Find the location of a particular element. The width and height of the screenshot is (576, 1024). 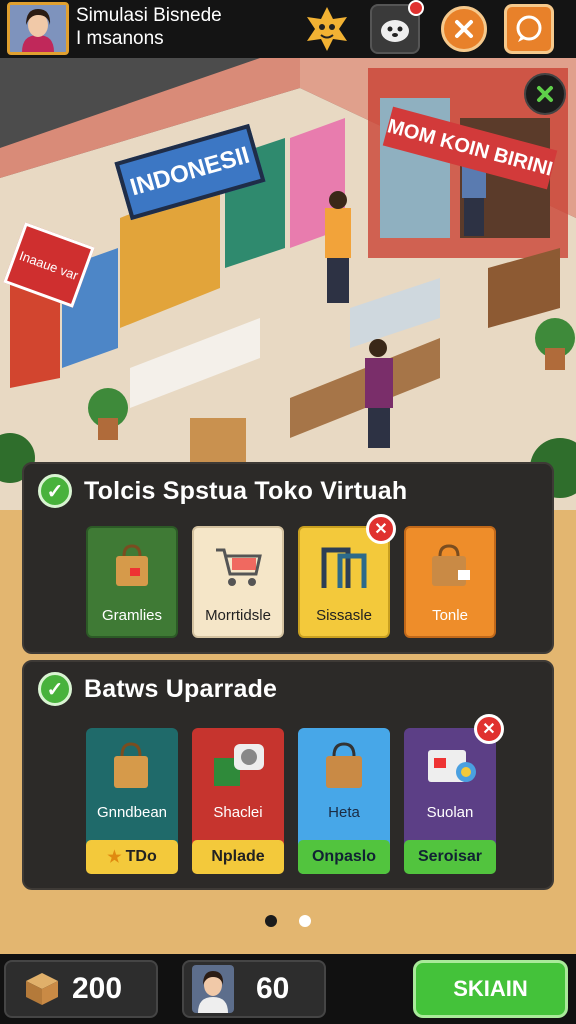

card-label: Gramlies is located at coordinates (131, 615).